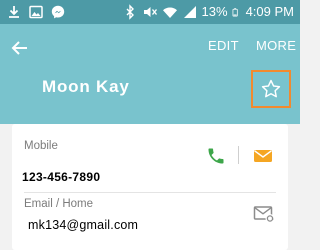 The height and width of the screenshot is (250, 320). I want to click on battery-percent: 13%, so click(214, 11).